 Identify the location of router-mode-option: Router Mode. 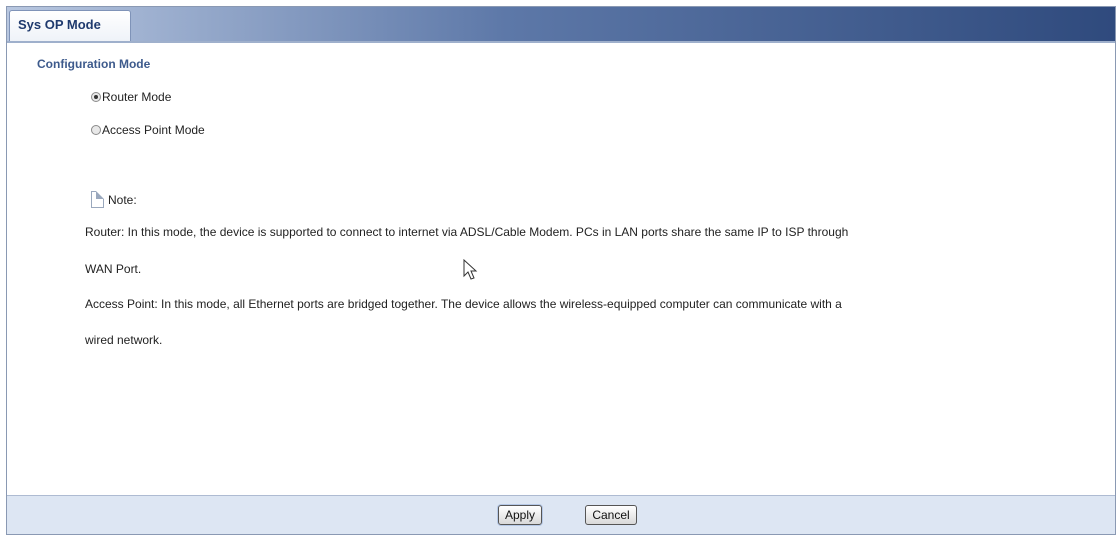
(131, 97).